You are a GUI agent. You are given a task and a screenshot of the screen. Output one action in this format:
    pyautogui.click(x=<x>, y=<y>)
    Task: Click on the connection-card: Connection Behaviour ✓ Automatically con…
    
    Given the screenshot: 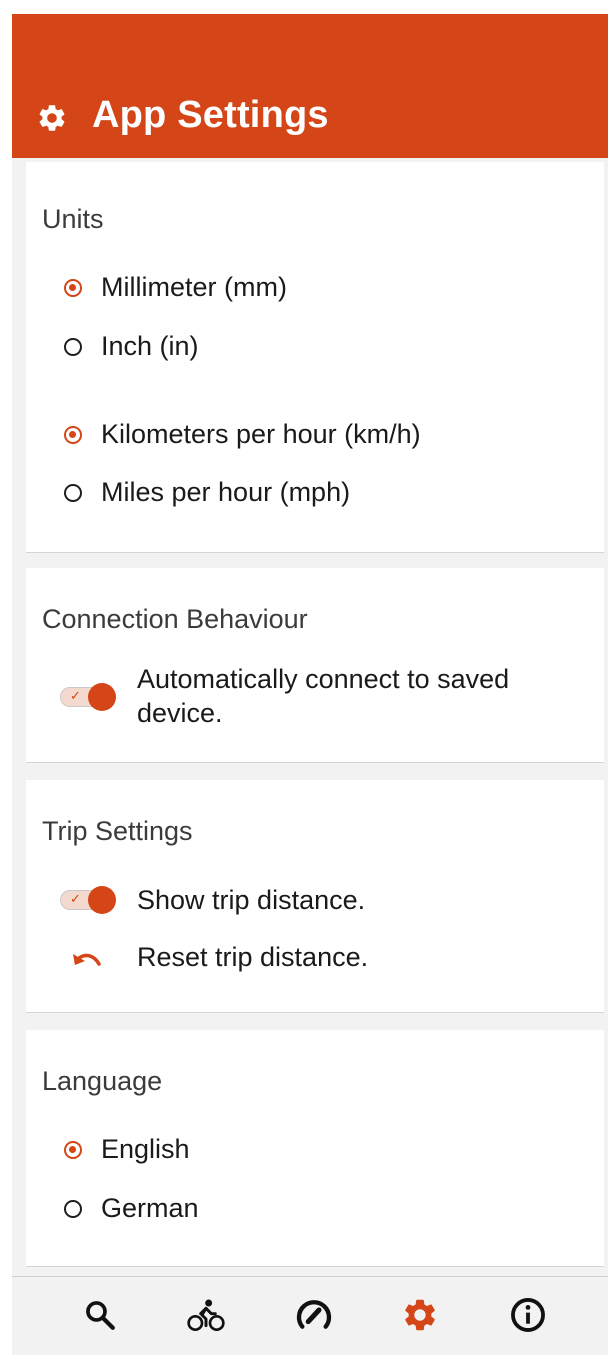 What is the action you would take?
    pyautogui.click(x=315, y=665)
    